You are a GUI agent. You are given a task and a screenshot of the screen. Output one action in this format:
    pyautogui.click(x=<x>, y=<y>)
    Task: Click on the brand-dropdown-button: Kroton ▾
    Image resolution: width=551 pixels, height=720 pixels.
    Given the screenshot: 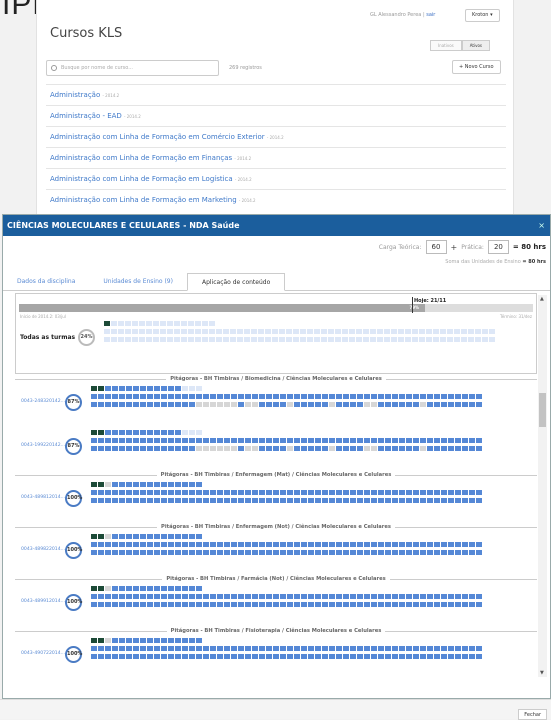 What is the action you would take?
    pyautogui.click(x=482, y=15)
    